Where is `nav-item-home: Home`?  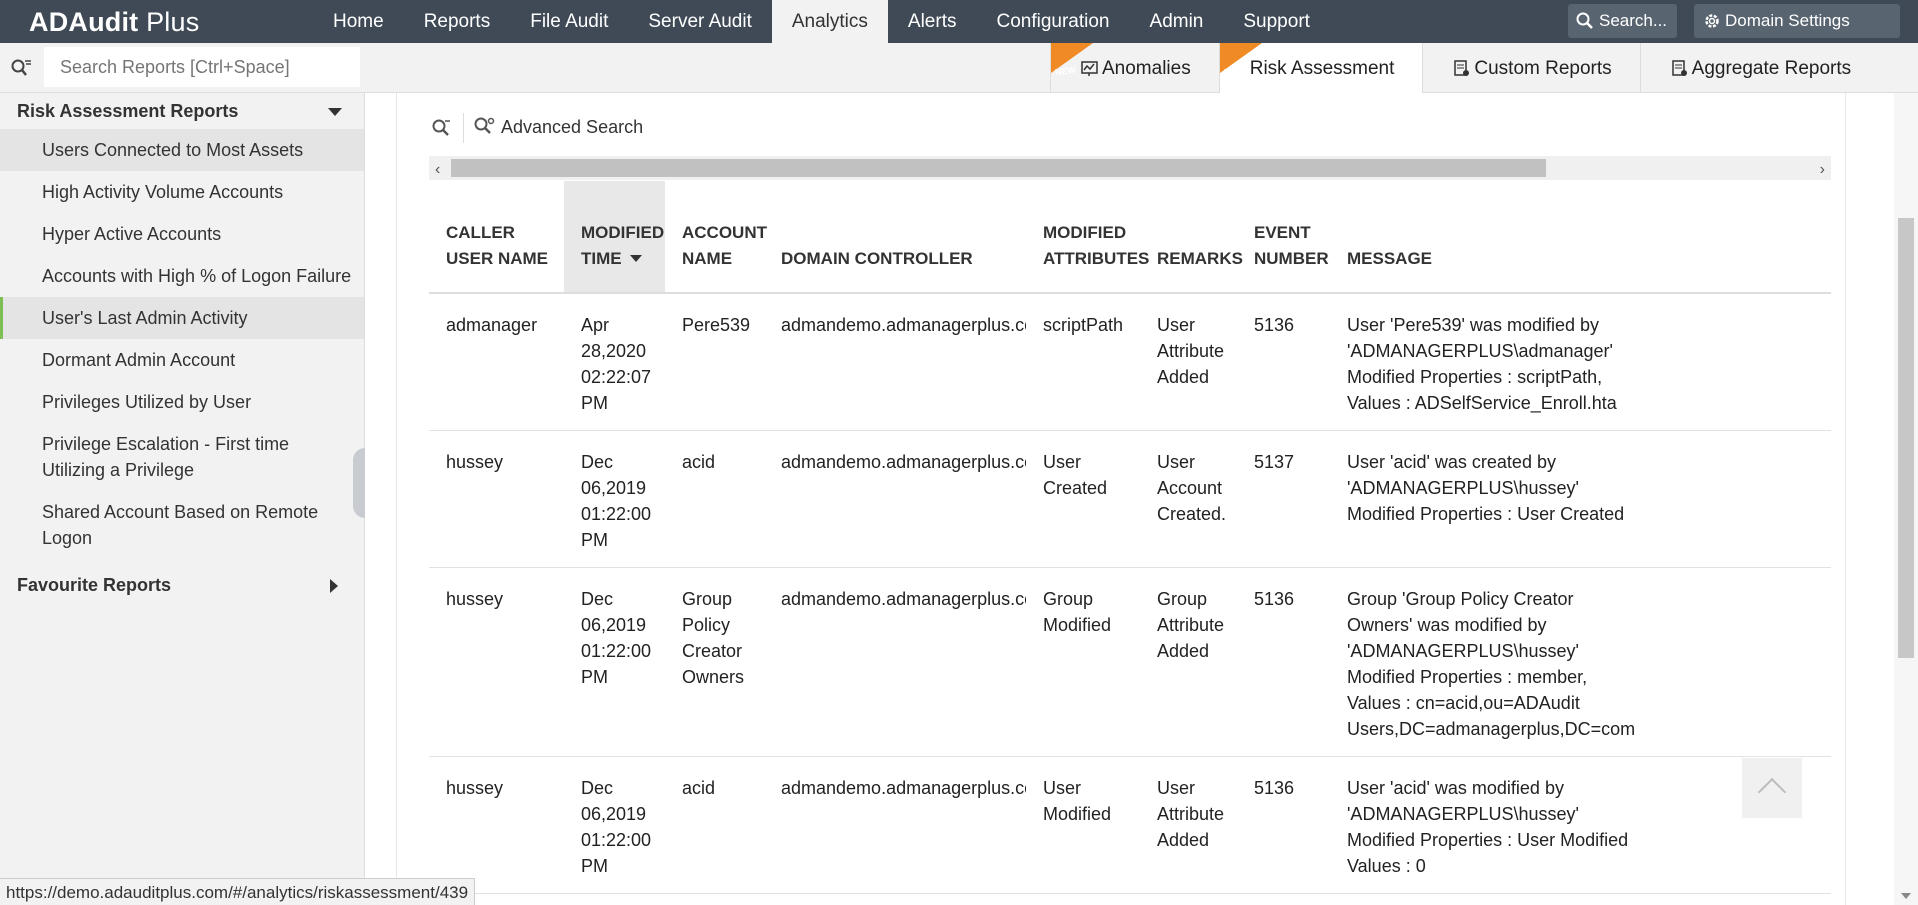
nav-item-home: Home is located at coordinates (358, 21).